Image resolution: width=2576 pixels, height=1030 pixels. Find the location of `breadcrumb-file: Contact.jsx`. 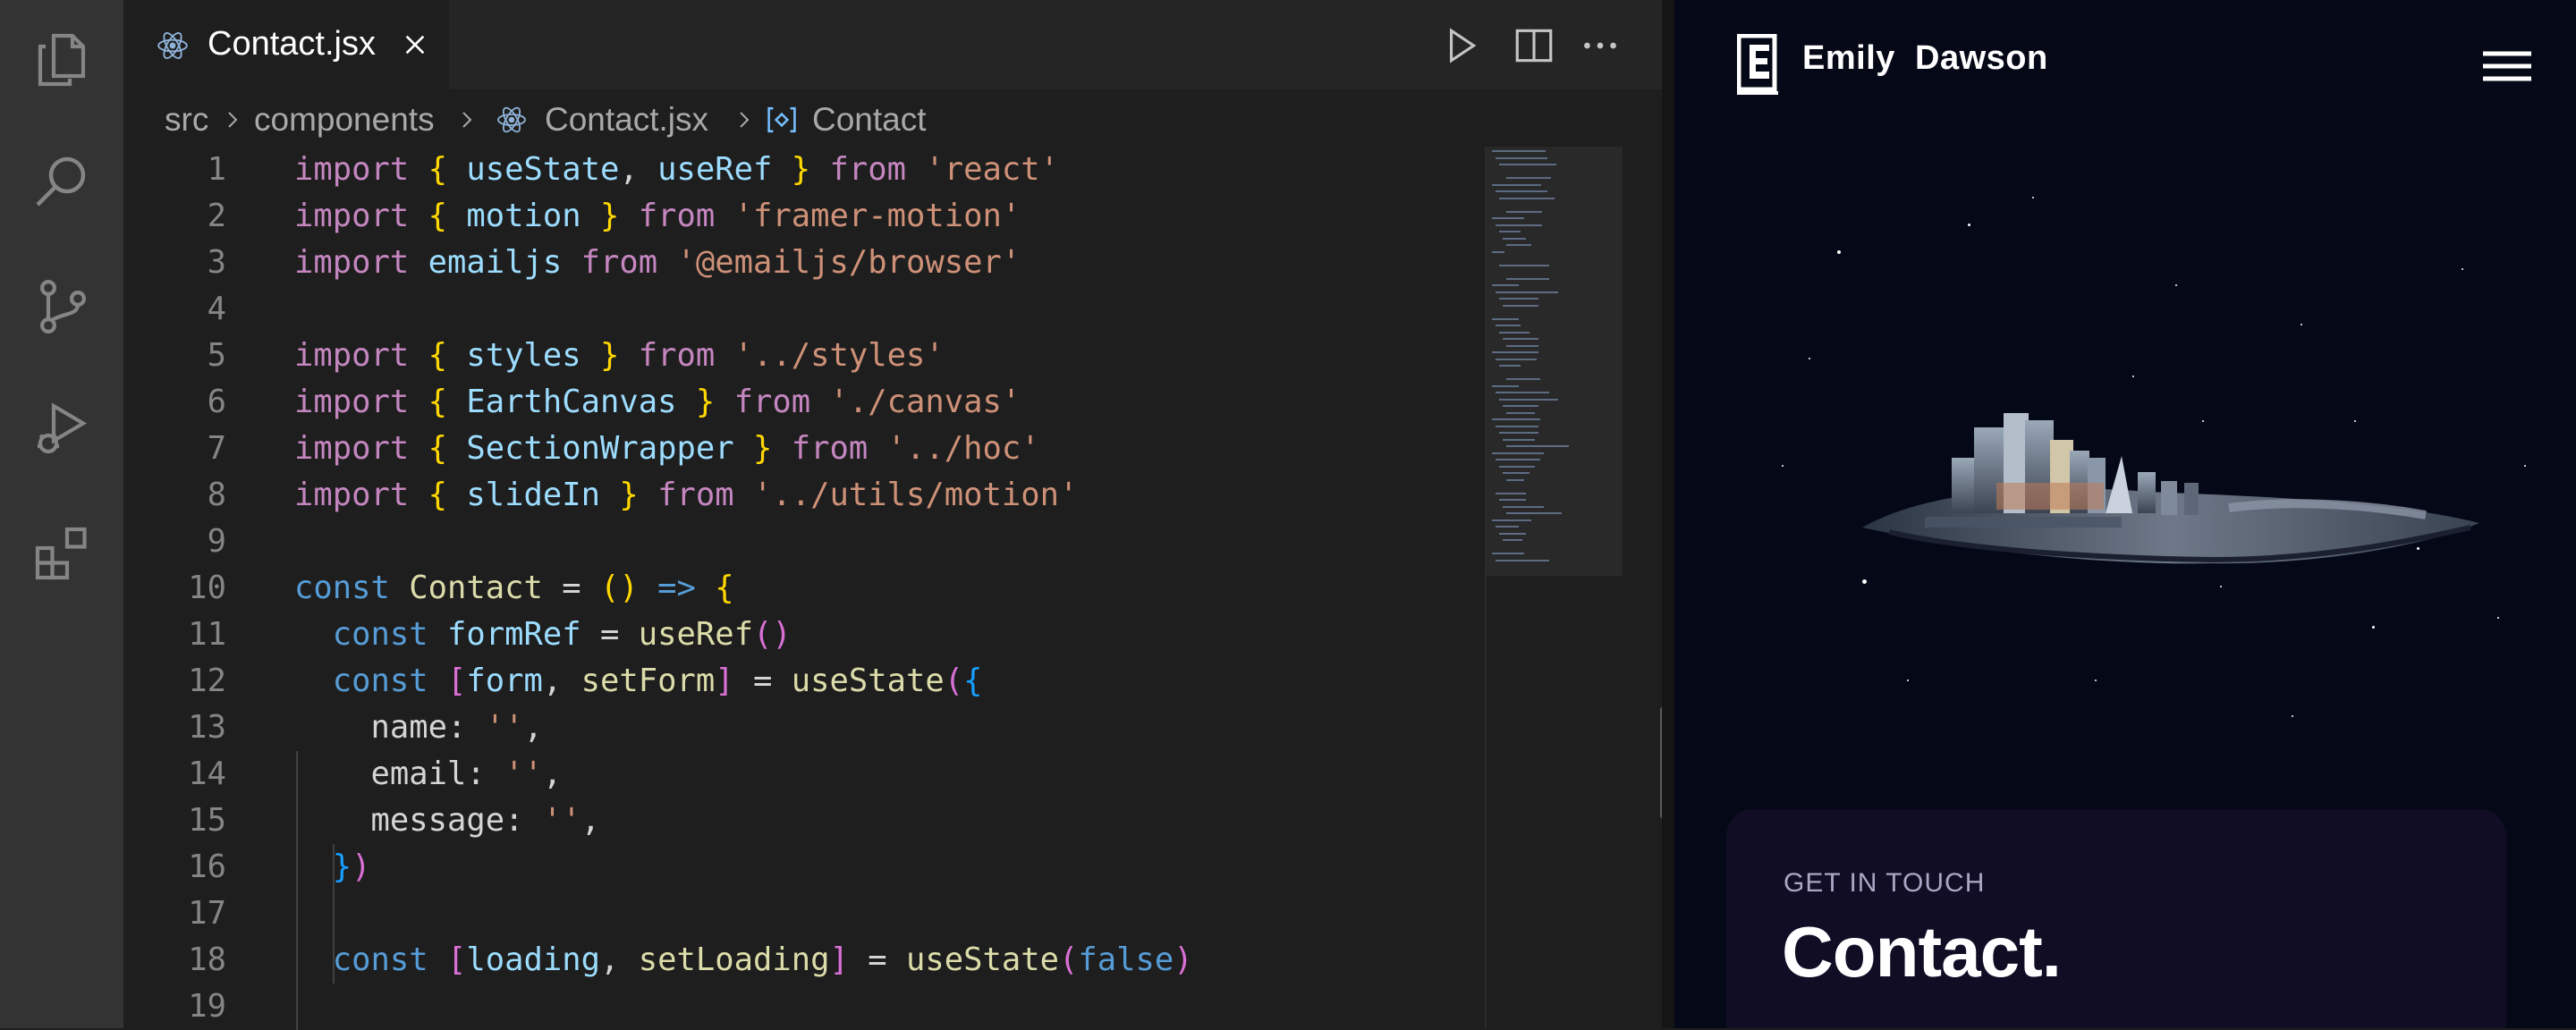

breadcrumb-file: Contact.jsx is located at coordinates (626, 120).